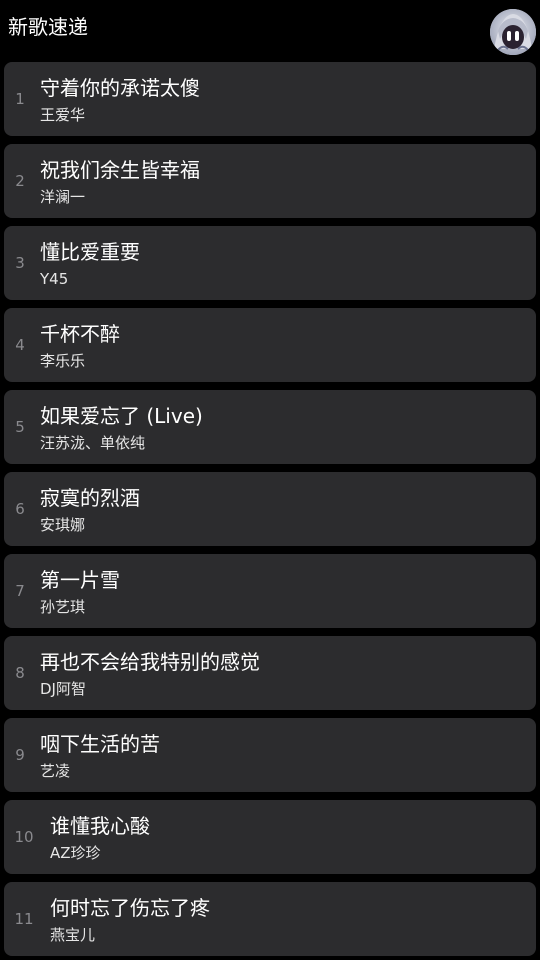 The width and height of the screenshot is (540, 960). What do you see at coordinates (63, 525) in the screenshot?
I see `song-artist: 安琪娜` at bounding box center [63, 525].